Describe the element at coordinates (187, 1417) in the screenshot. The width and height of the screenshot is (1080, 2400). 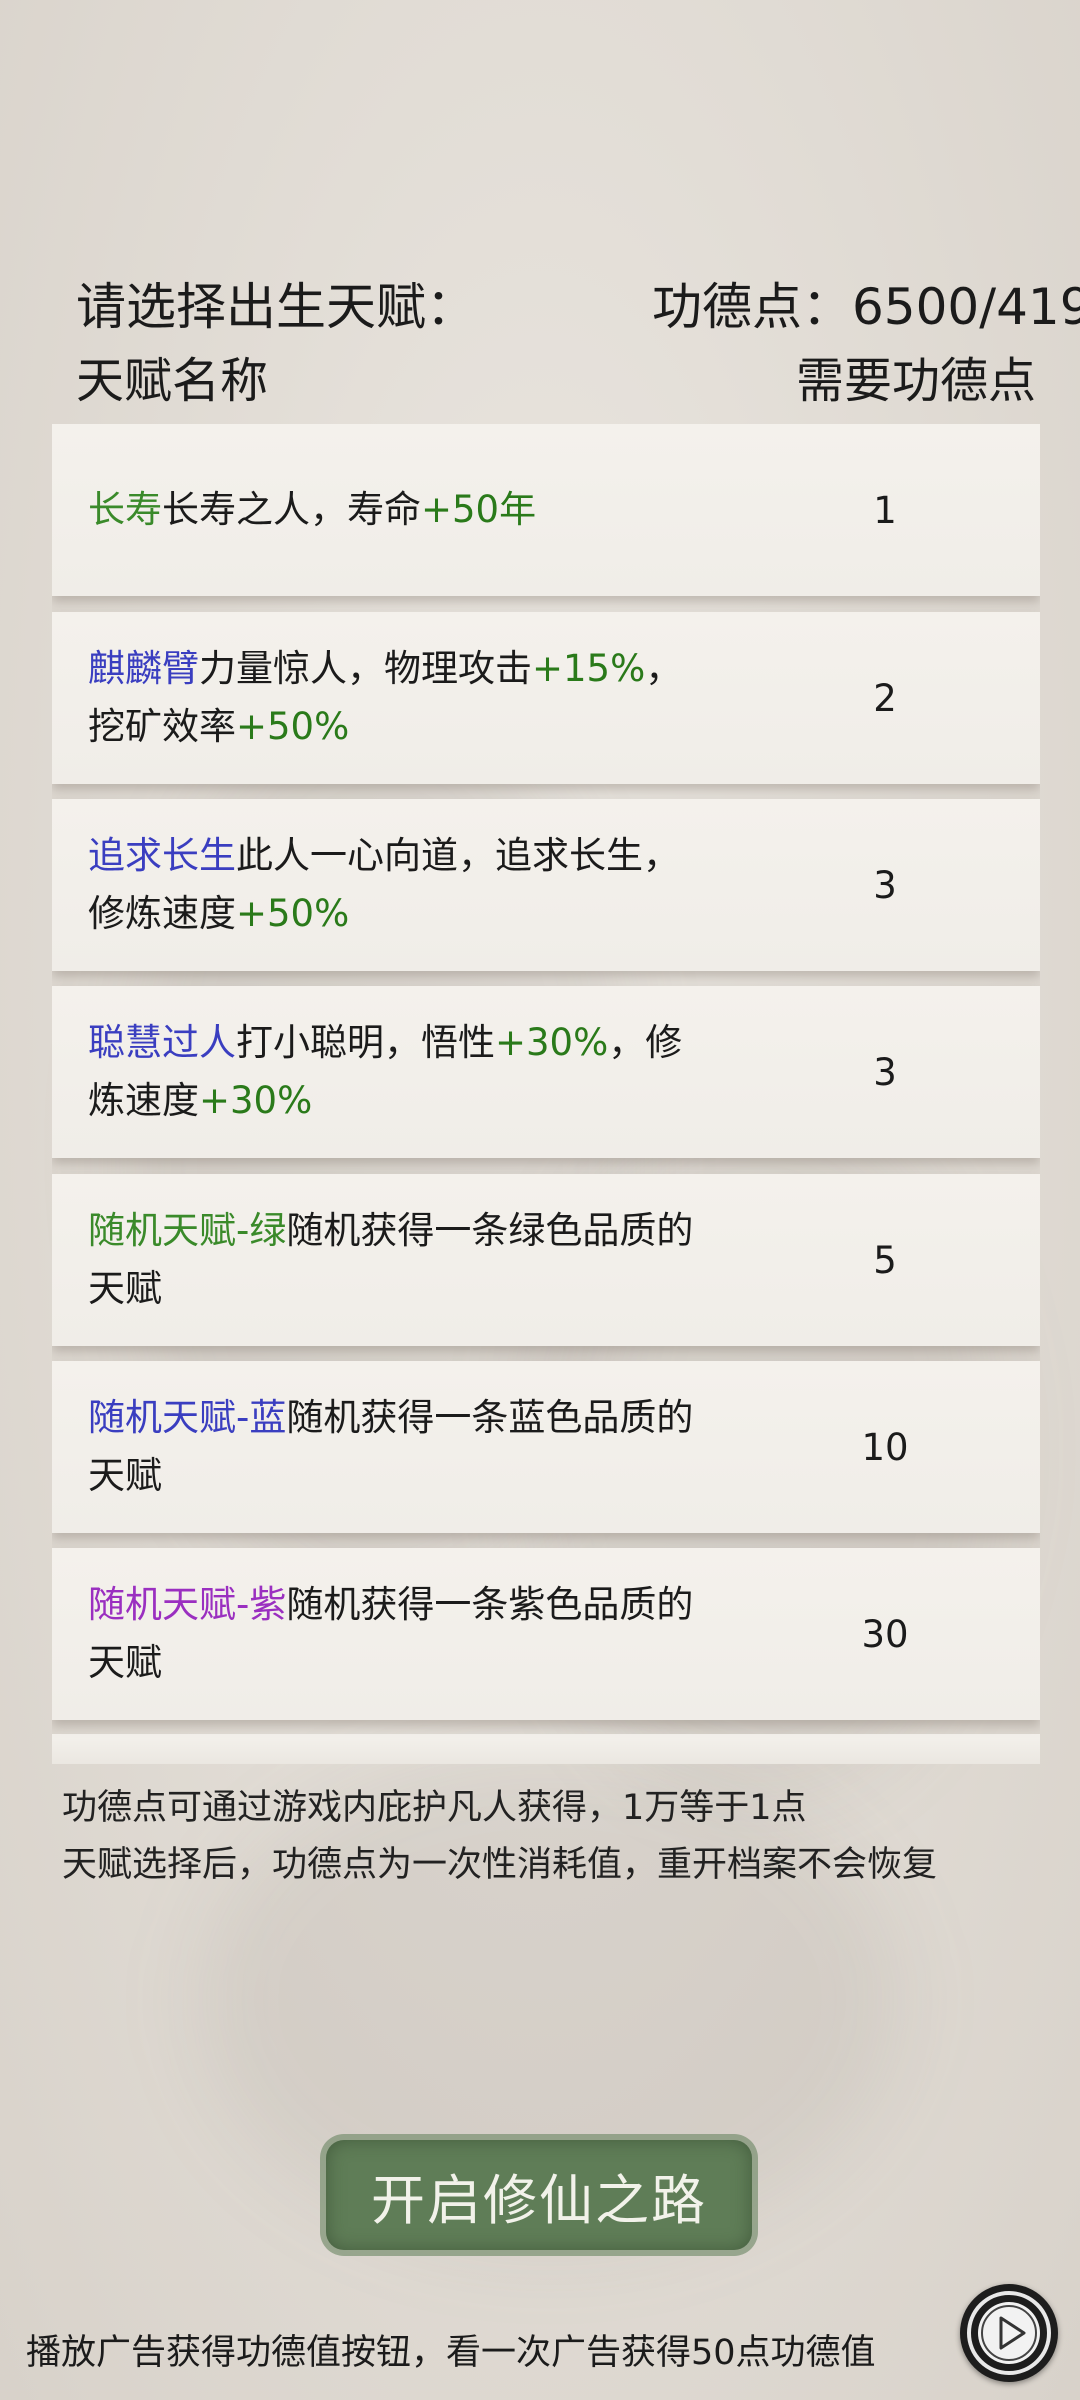
I see `talent-name: 随机天赋-蓝` at that location.